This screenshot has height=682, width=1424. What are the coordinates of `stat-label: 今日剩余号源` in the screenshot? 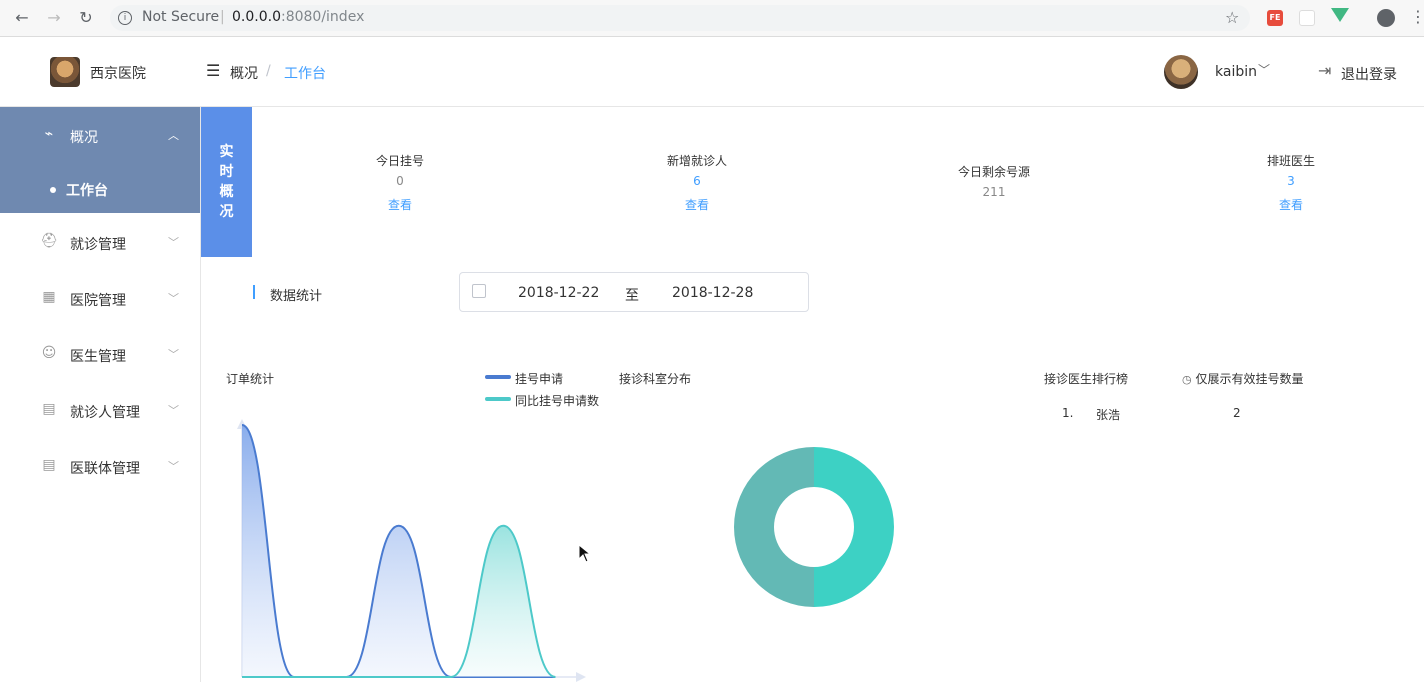 It's located at (993, 172).